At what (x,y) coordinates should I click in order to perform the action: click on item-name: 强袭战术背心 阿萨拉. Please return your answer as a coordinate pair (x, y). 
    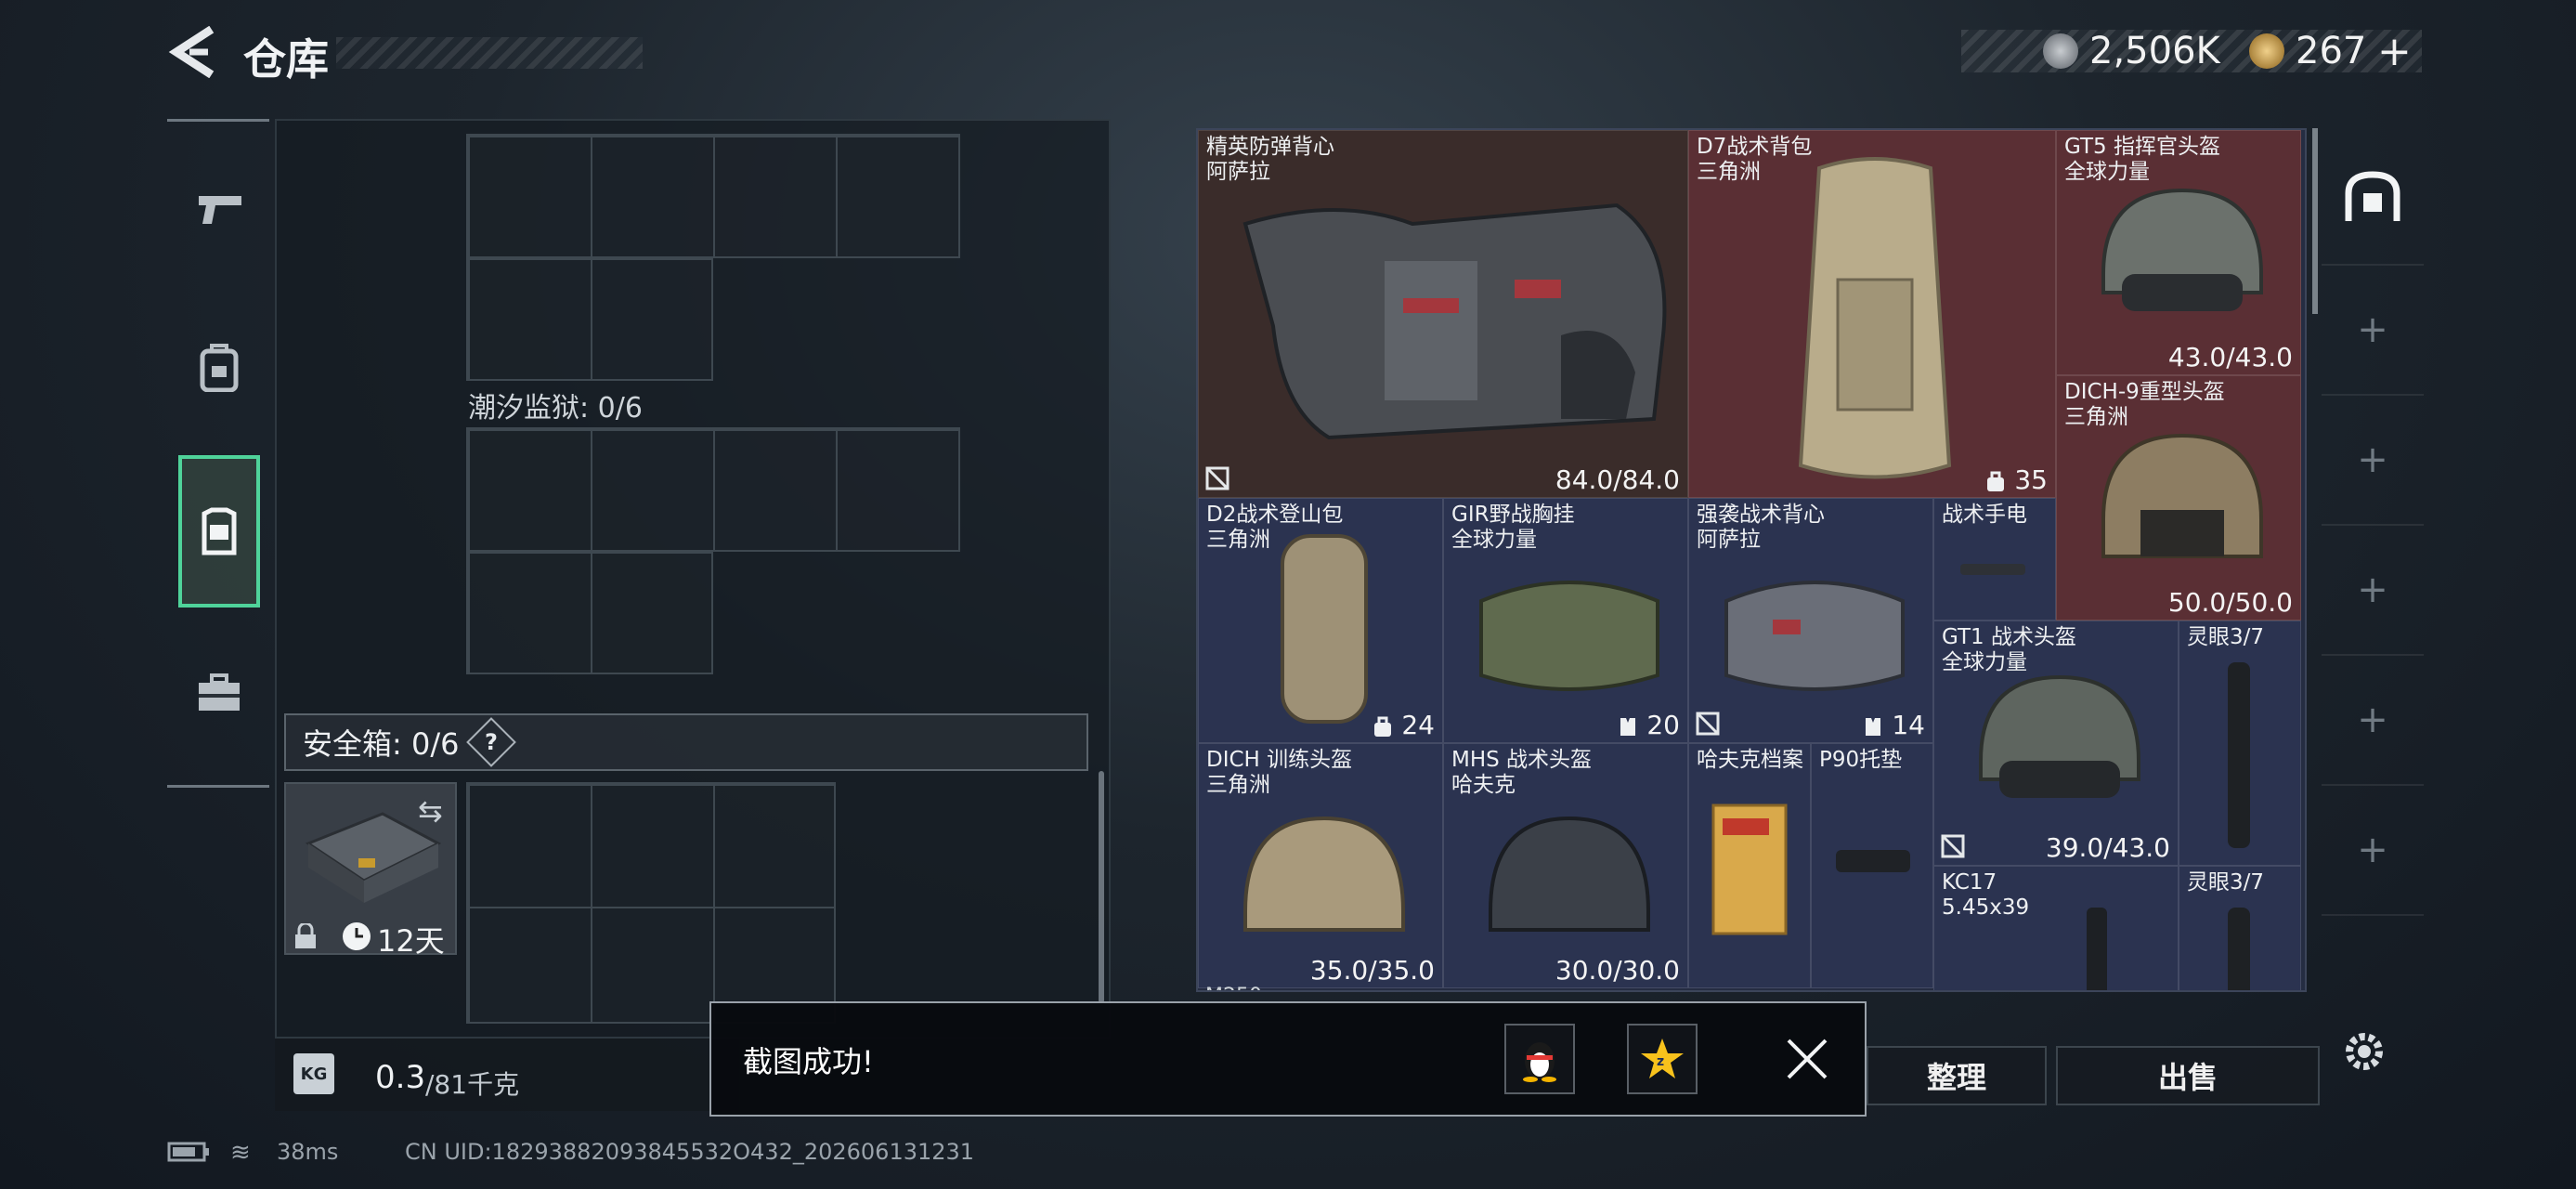
    Looking at the image, I should click on (1761, 527).